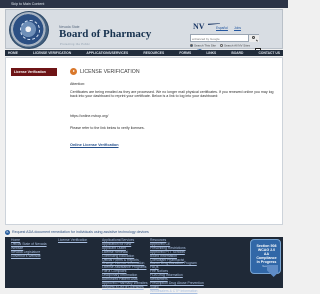 The height and width of the screenshot is (294, 320). What do you see at coordinates (179, 291) in the screenshot?
I see `footer-link: Wholesalers & CTP Information` at bounding box center [179, 291].